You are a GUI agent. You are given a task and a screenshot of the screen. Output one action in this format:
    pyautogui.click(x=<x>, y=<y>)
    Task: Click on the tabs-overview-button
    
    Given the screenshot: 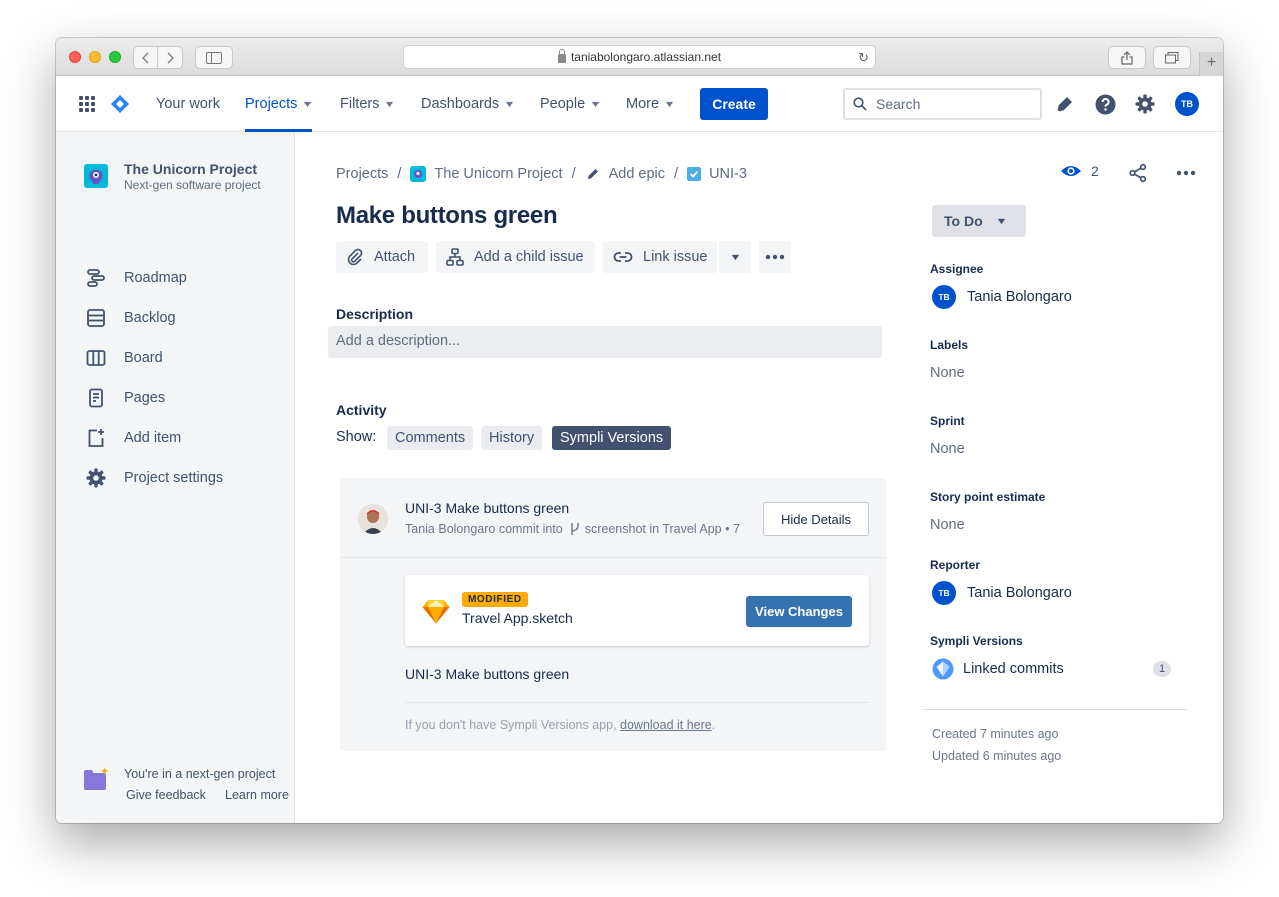 What is the action you would take?
    pyautogui.click(x=1172, y=57)
    